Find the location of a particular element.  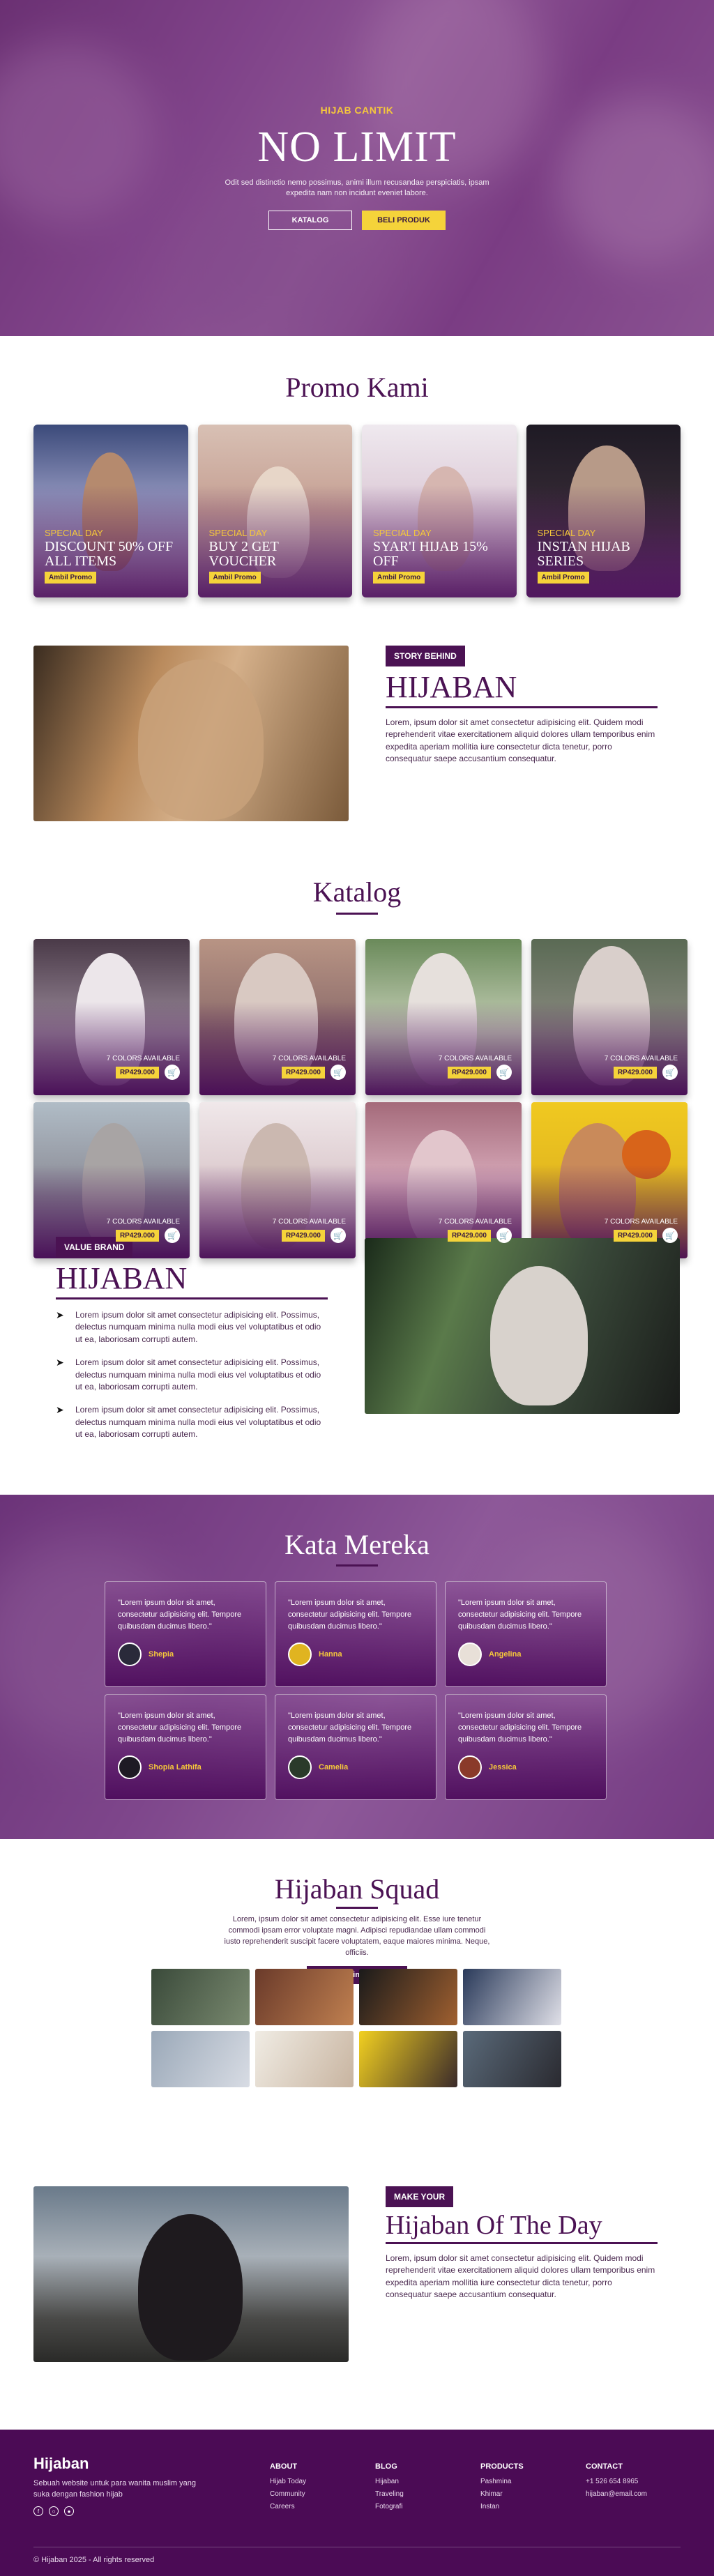

footer-link: Pashmina is located at coordinates (502, 2482).